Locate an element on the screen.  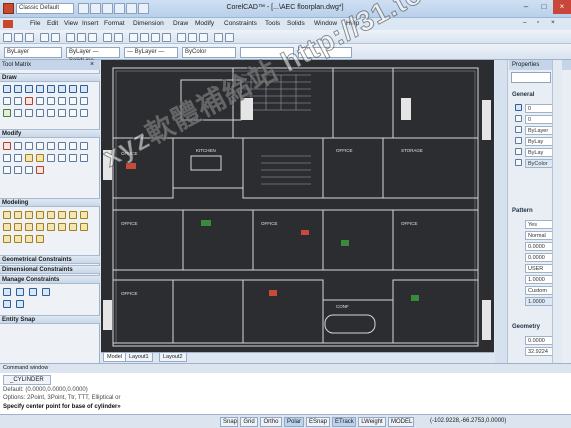
app-logo-icon is located at coordinates (8, 8).